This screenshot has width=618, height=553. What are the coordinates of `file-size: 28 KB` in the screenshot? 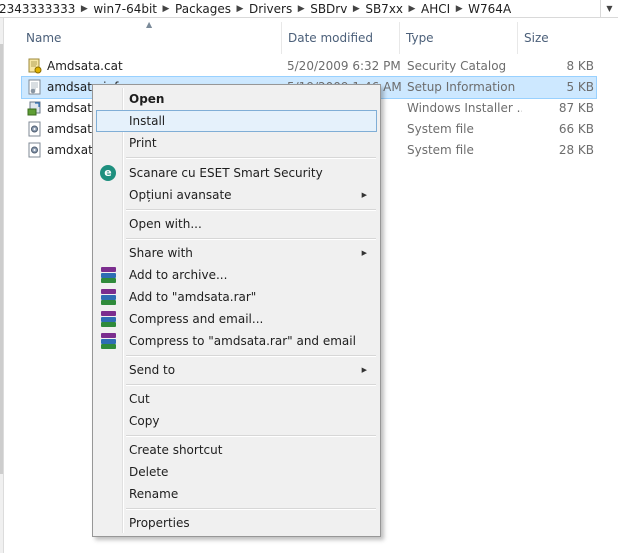 It's located at (576, 150).